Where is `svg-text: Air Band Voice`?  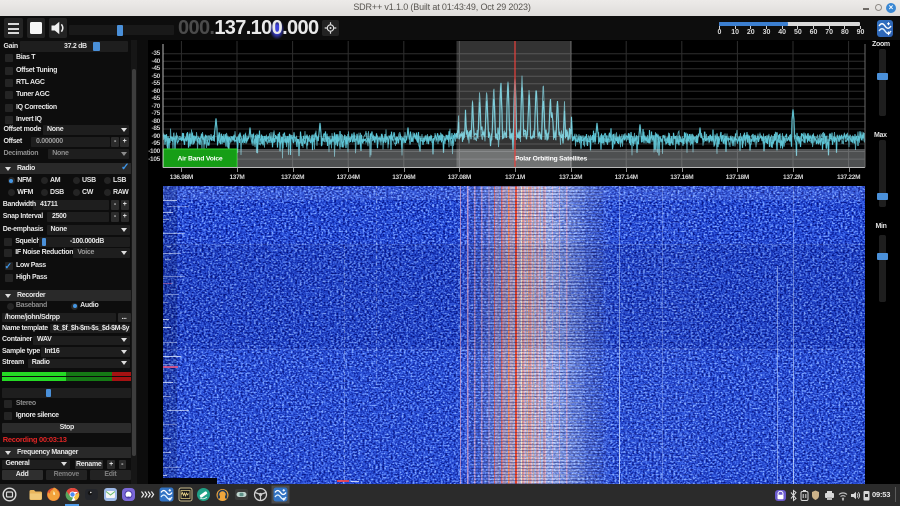
svg-text: Air Band Voice is located at coordinates (199, 159).